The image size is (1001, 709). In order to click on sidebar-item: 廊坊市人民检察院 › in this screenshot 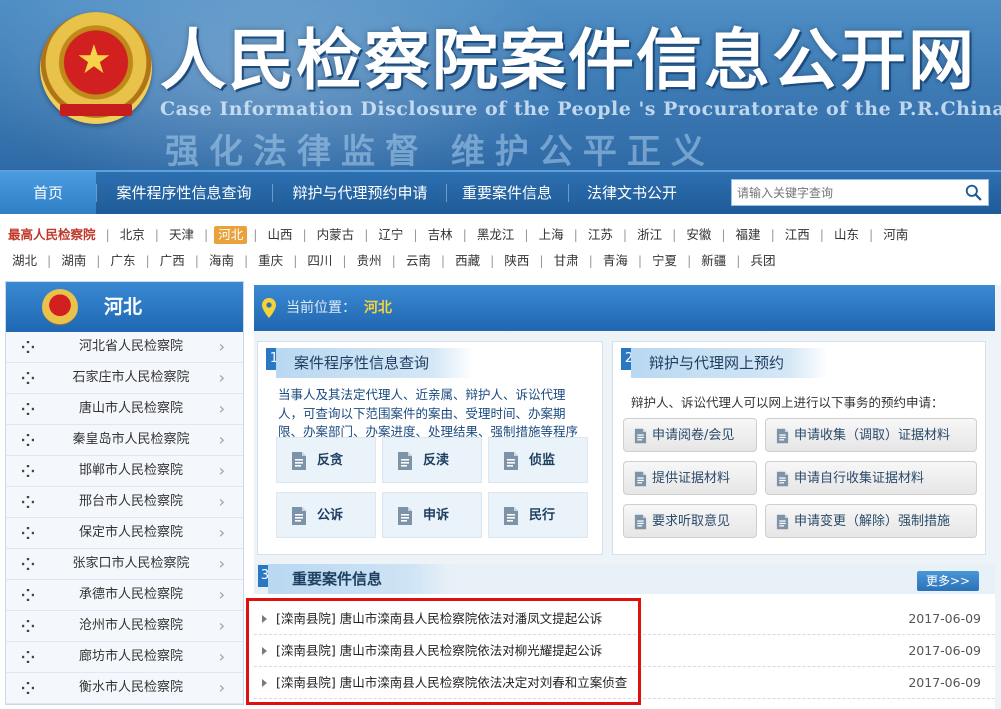, I will do `click(124, 657)`.